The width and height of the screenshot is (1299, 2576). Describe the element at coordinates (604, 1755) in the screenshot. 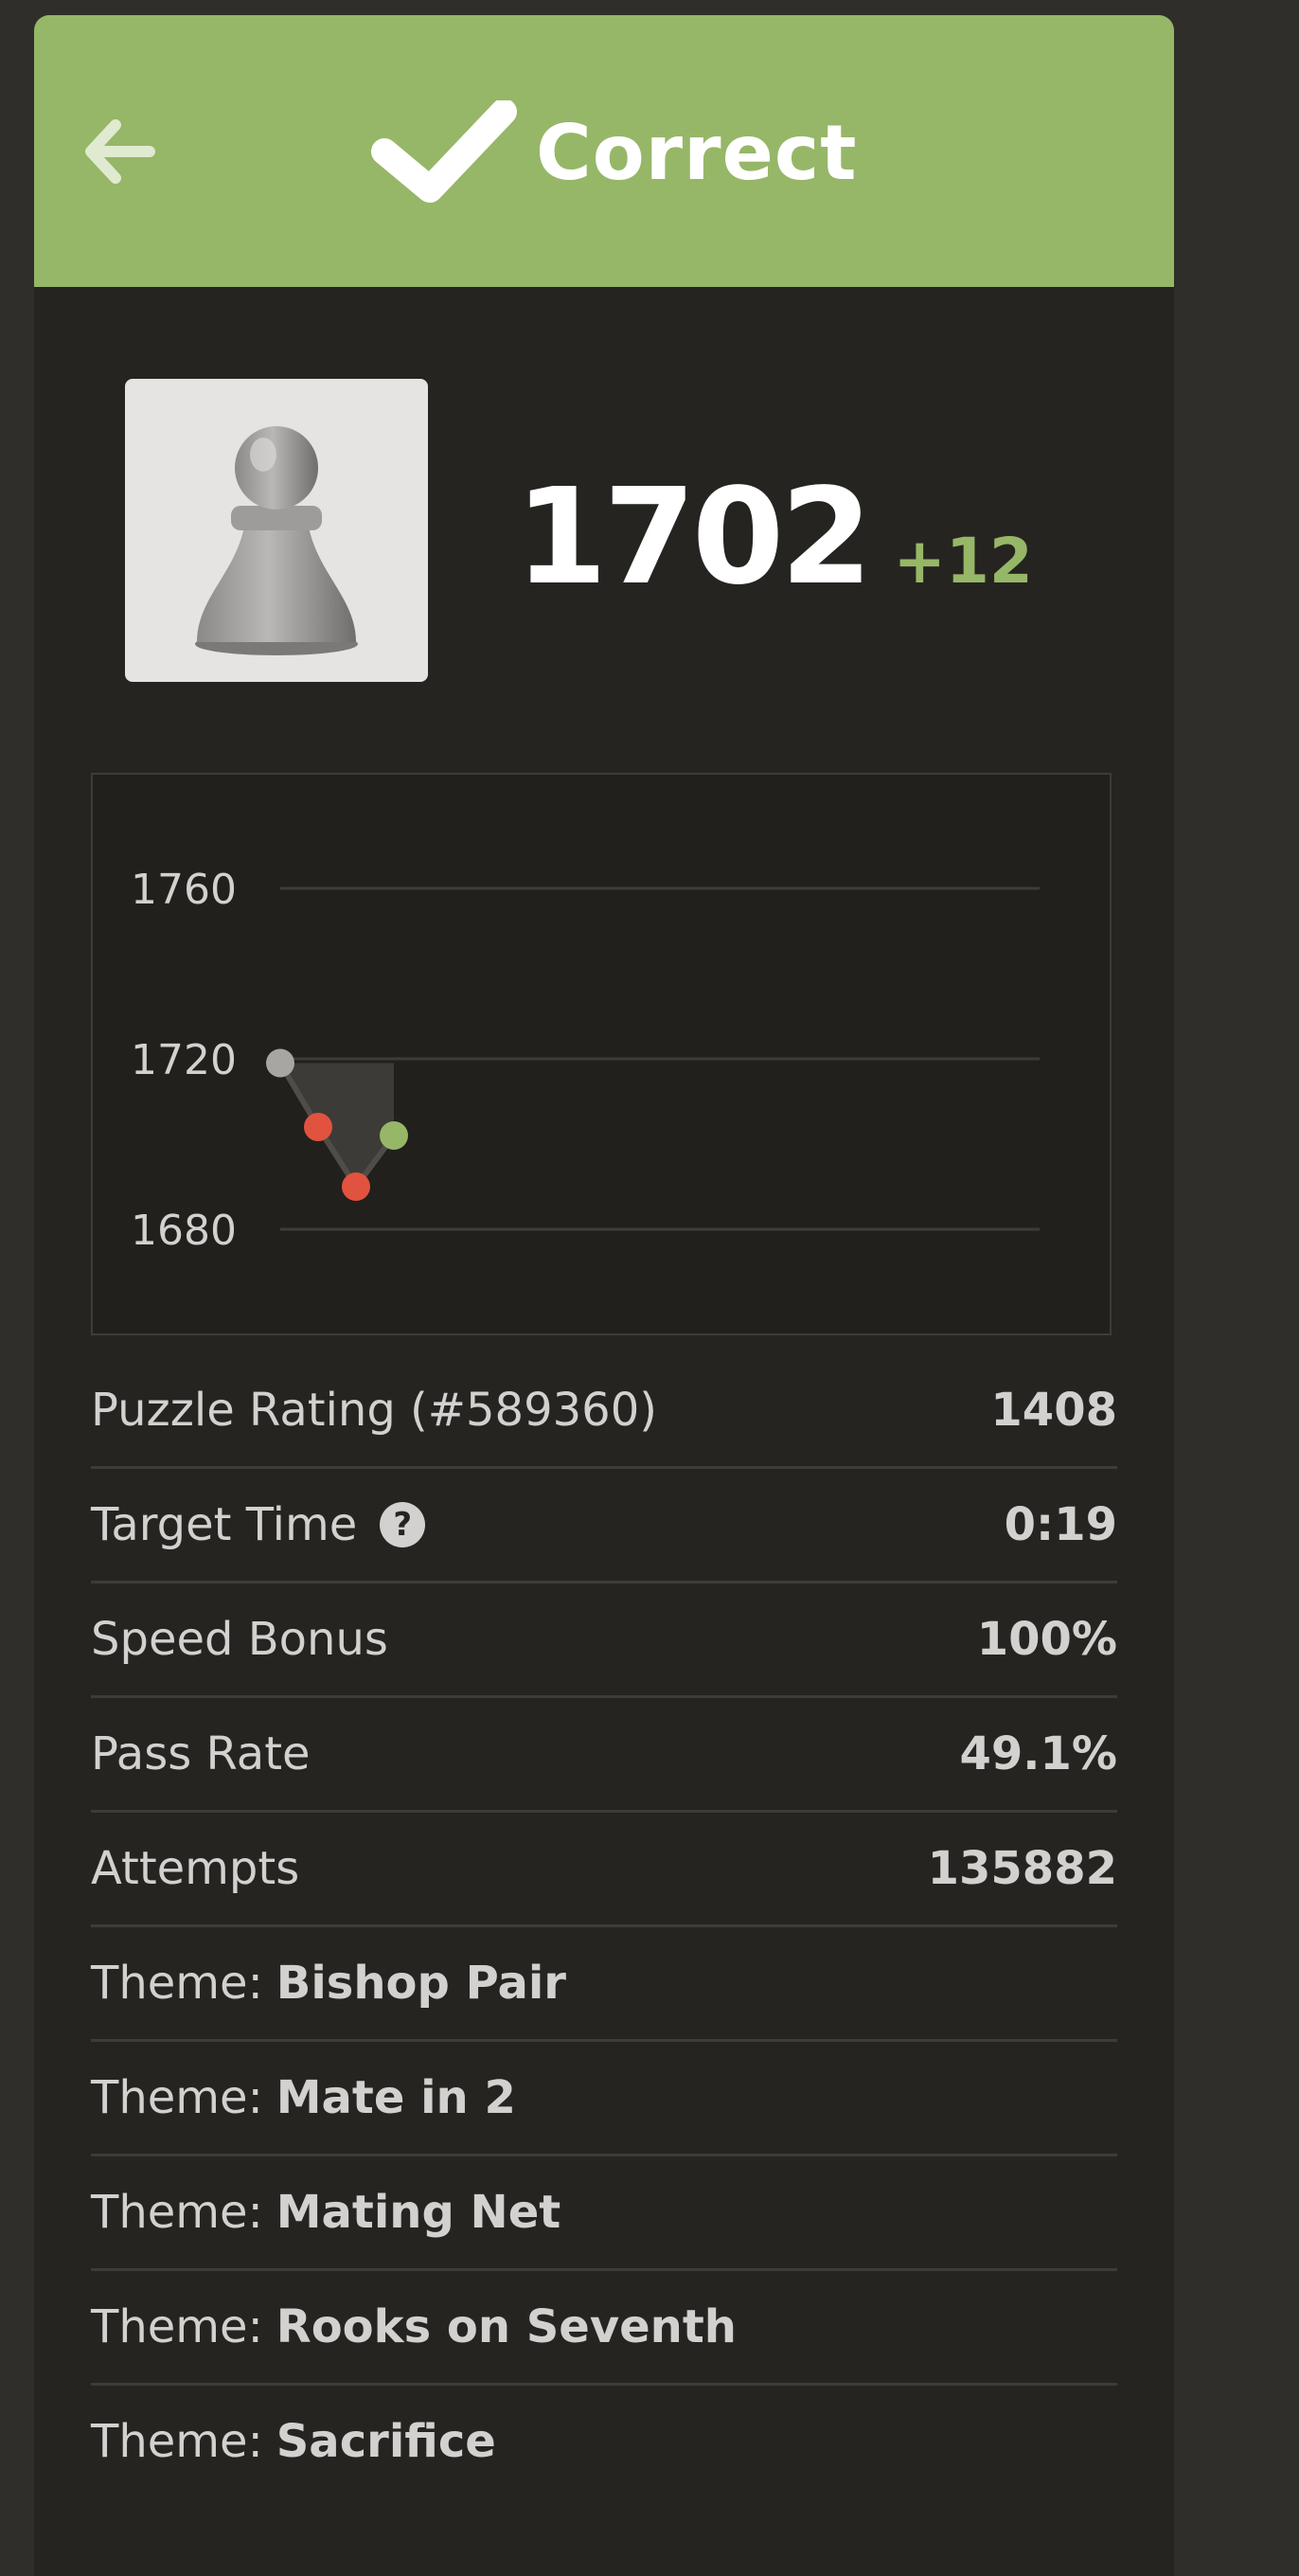

I see `stat-row-pass-rate: Pass Rate 49.1%` at that location.